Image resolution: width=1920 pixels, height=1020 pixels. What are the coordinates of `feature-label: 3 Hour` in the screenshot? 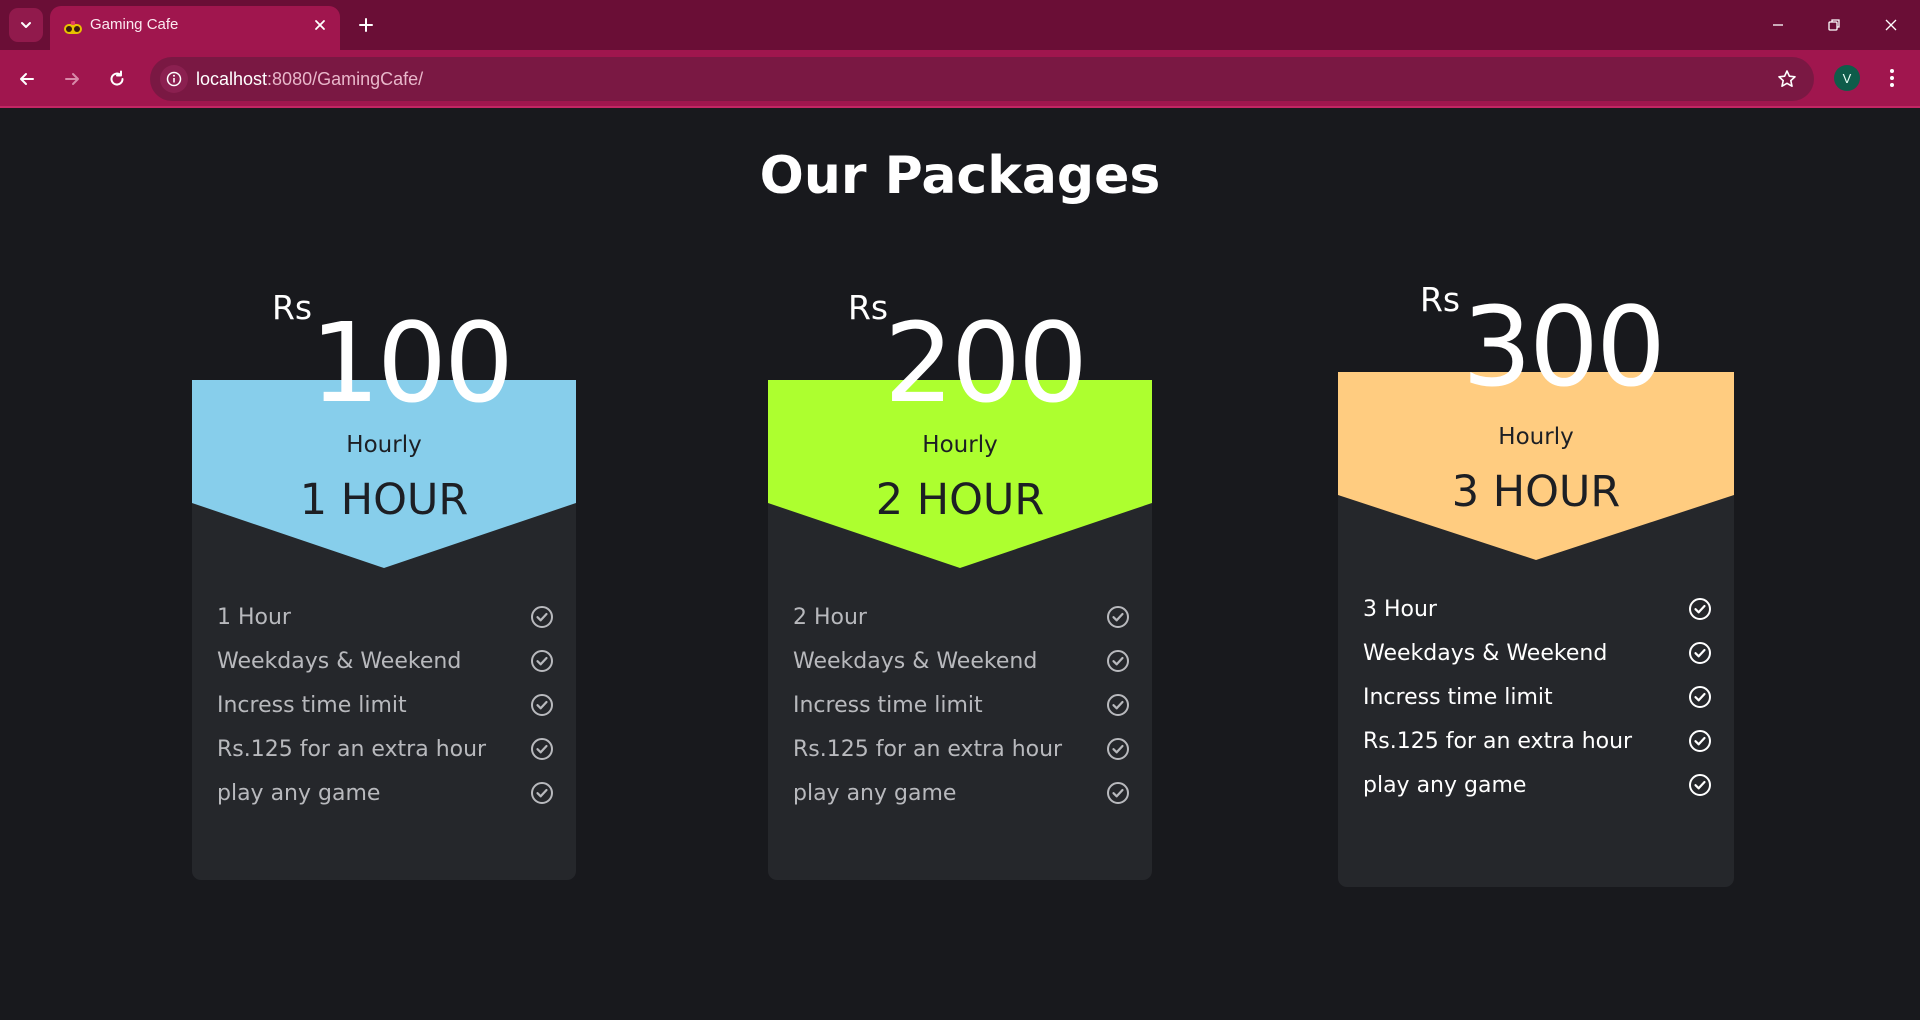 It's located at (1400, 609).